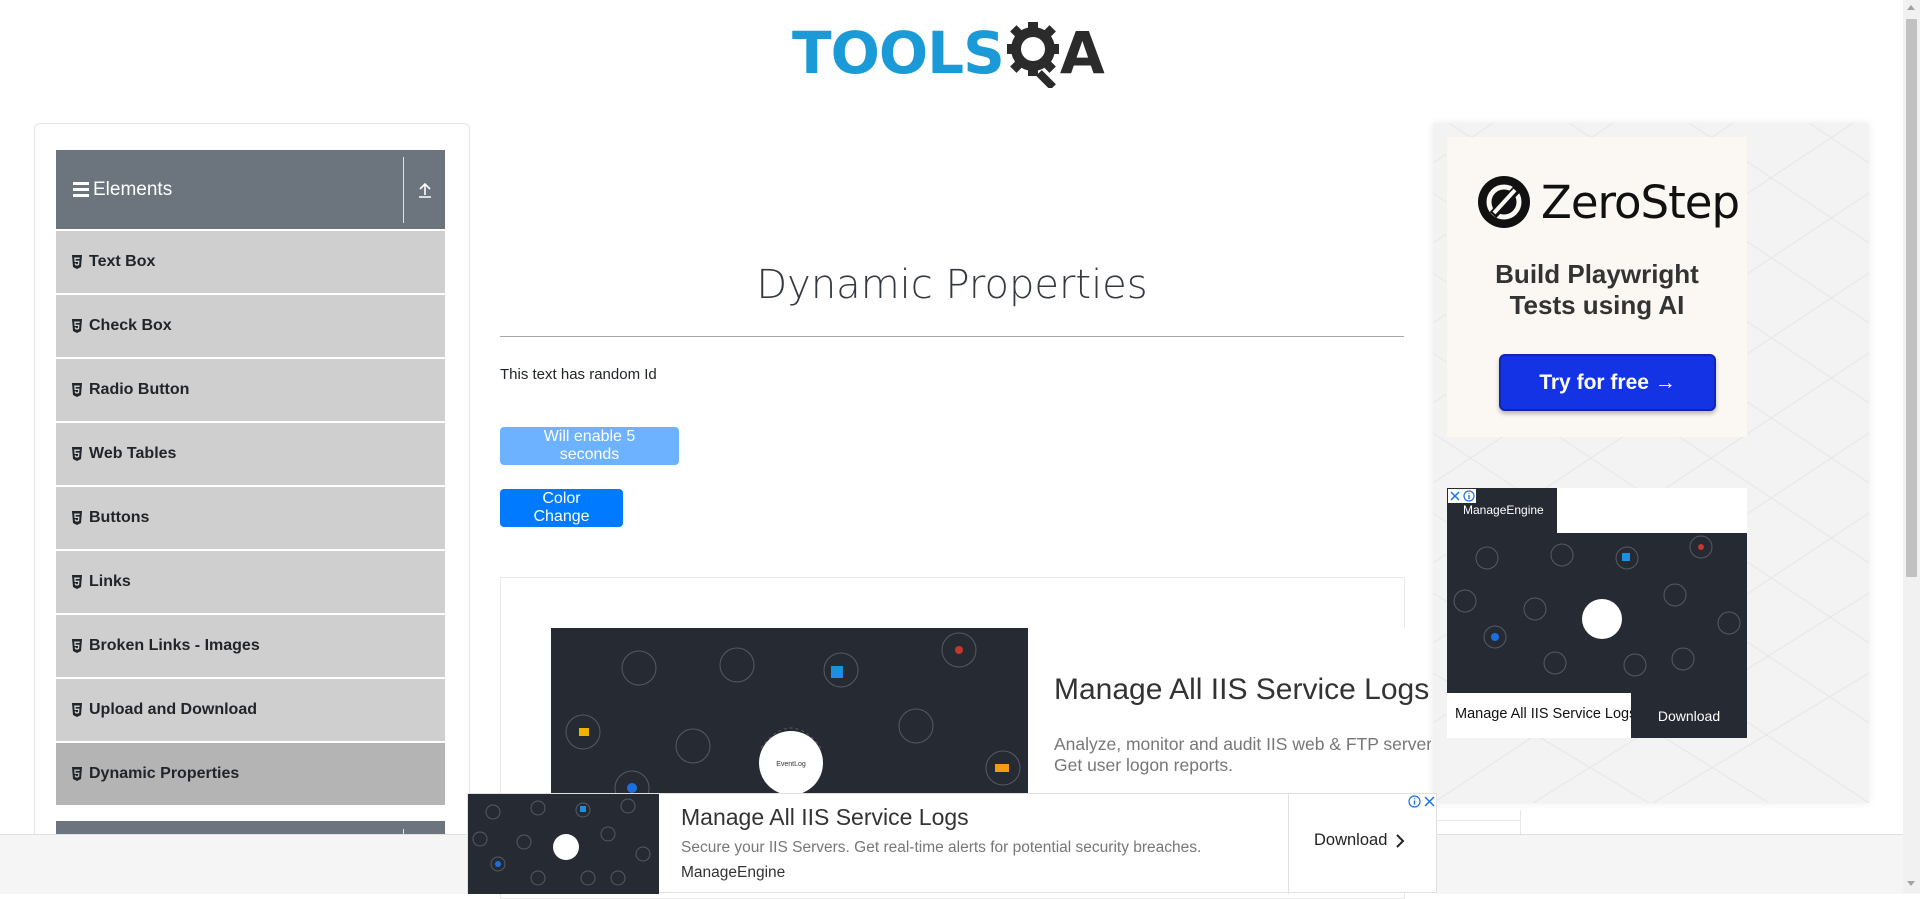  What do you see at coordinates (589, 446) in the screenshot?
I see `enable-after-button: Will enable 5 seconds` at bounding box center [589, 446].